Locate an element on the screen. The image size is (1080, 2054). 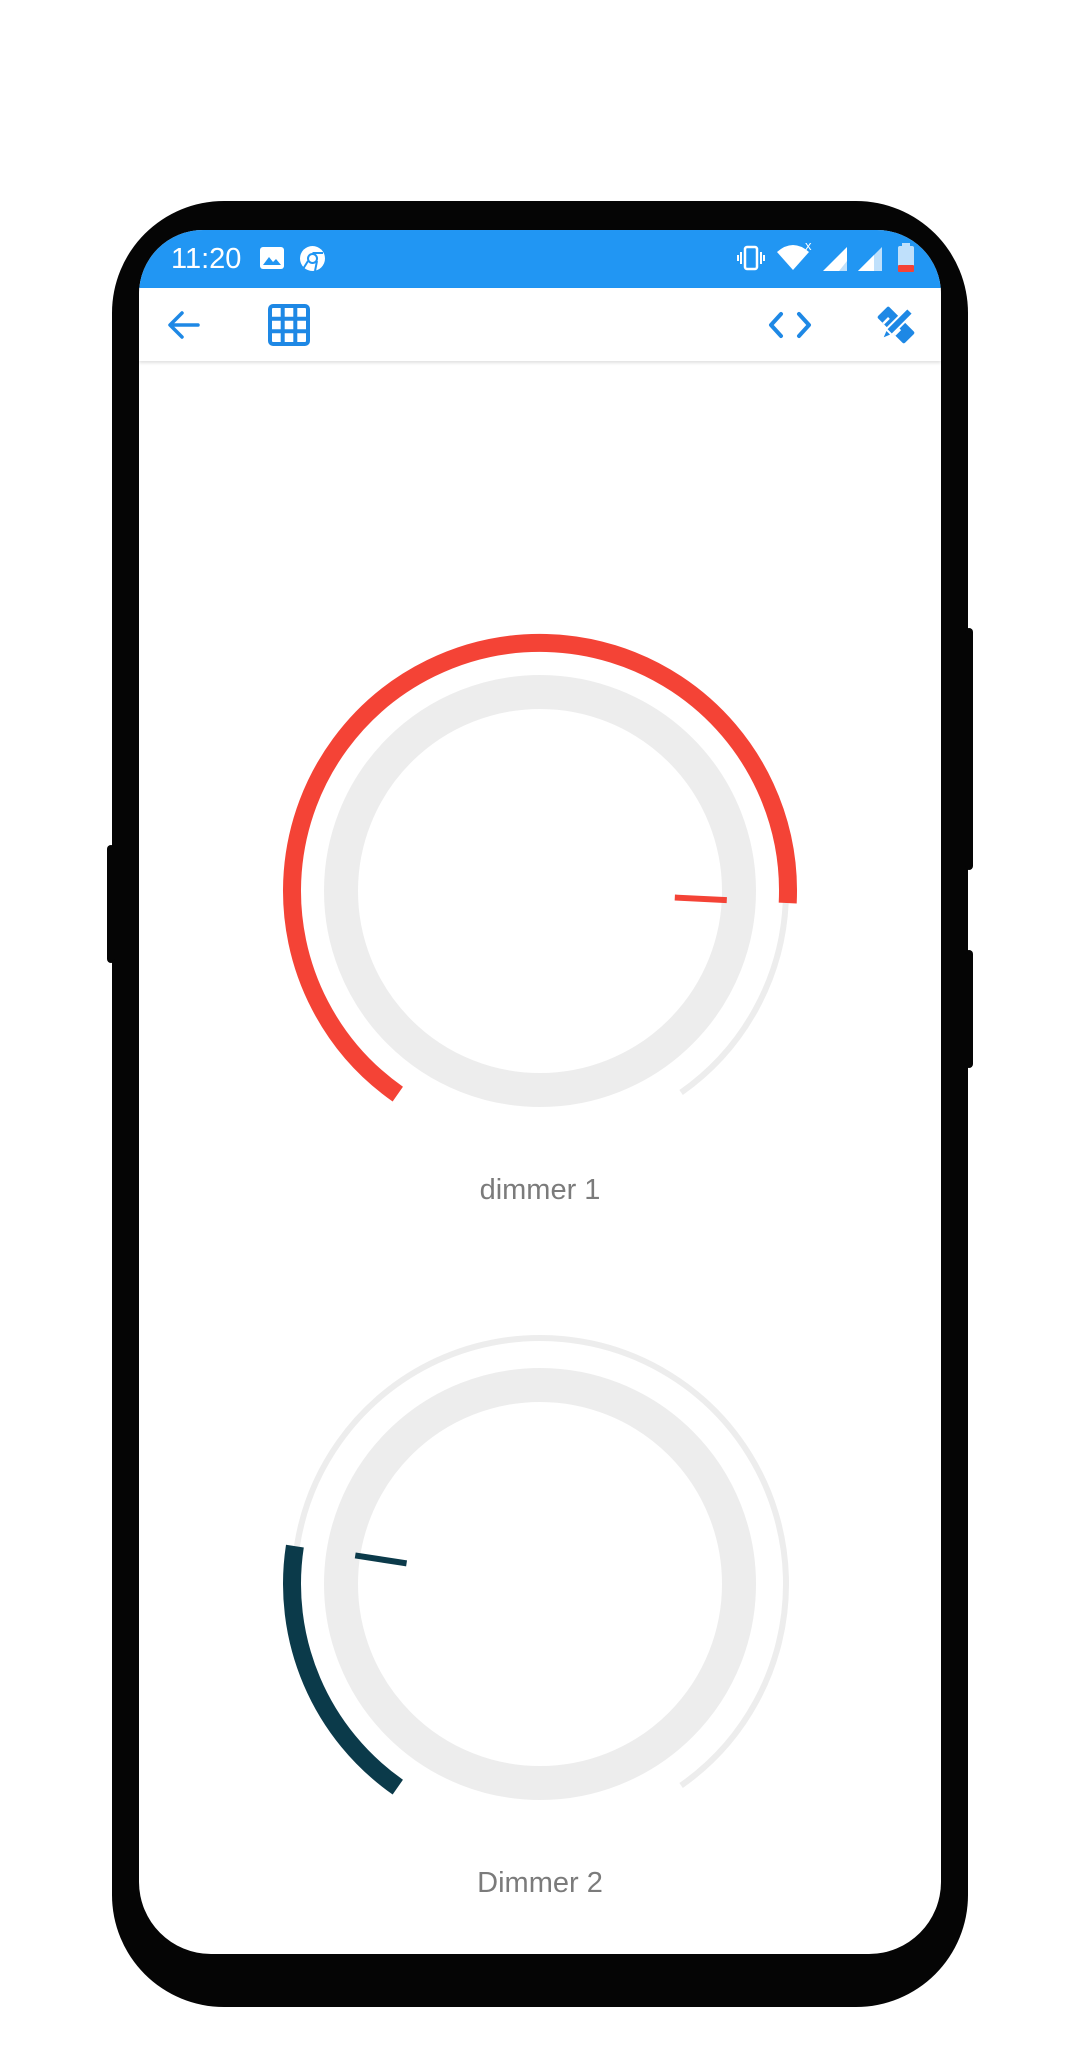
phone-side-button is located at coordinates (969, 1009).